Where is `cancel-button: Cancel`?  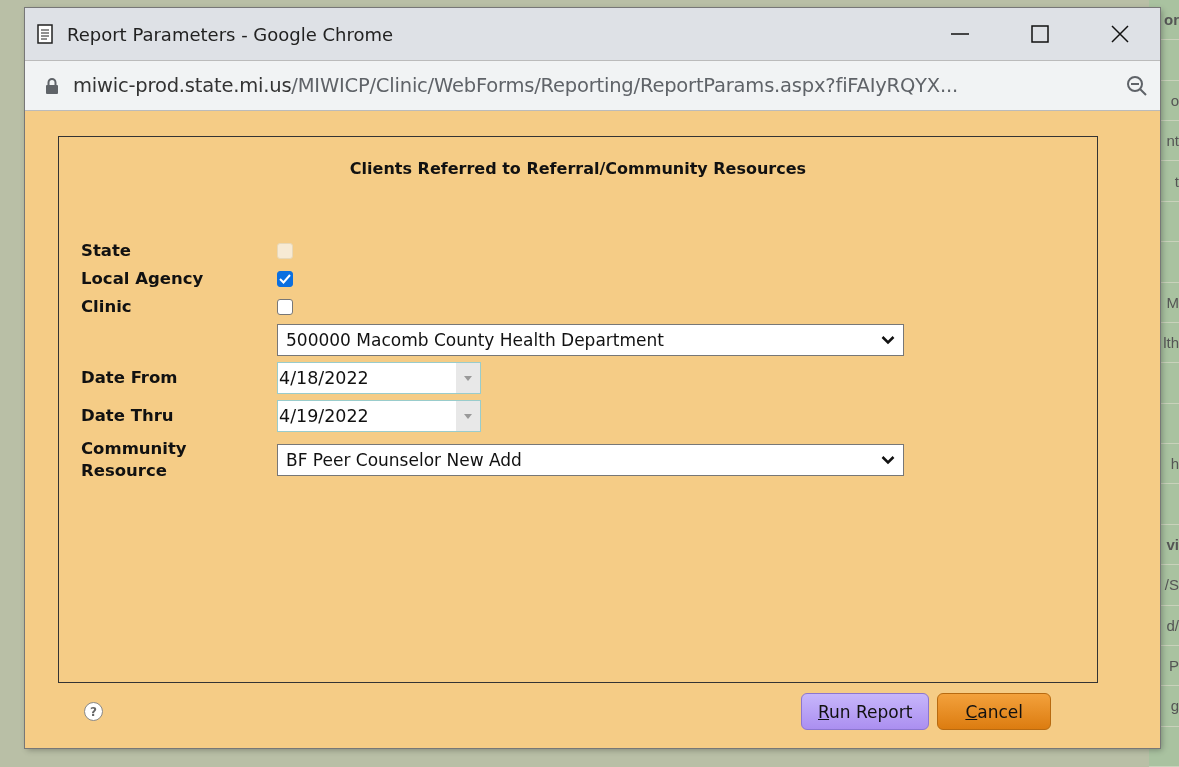
cancel-button: Cancel is located at coordinates (994, 711).